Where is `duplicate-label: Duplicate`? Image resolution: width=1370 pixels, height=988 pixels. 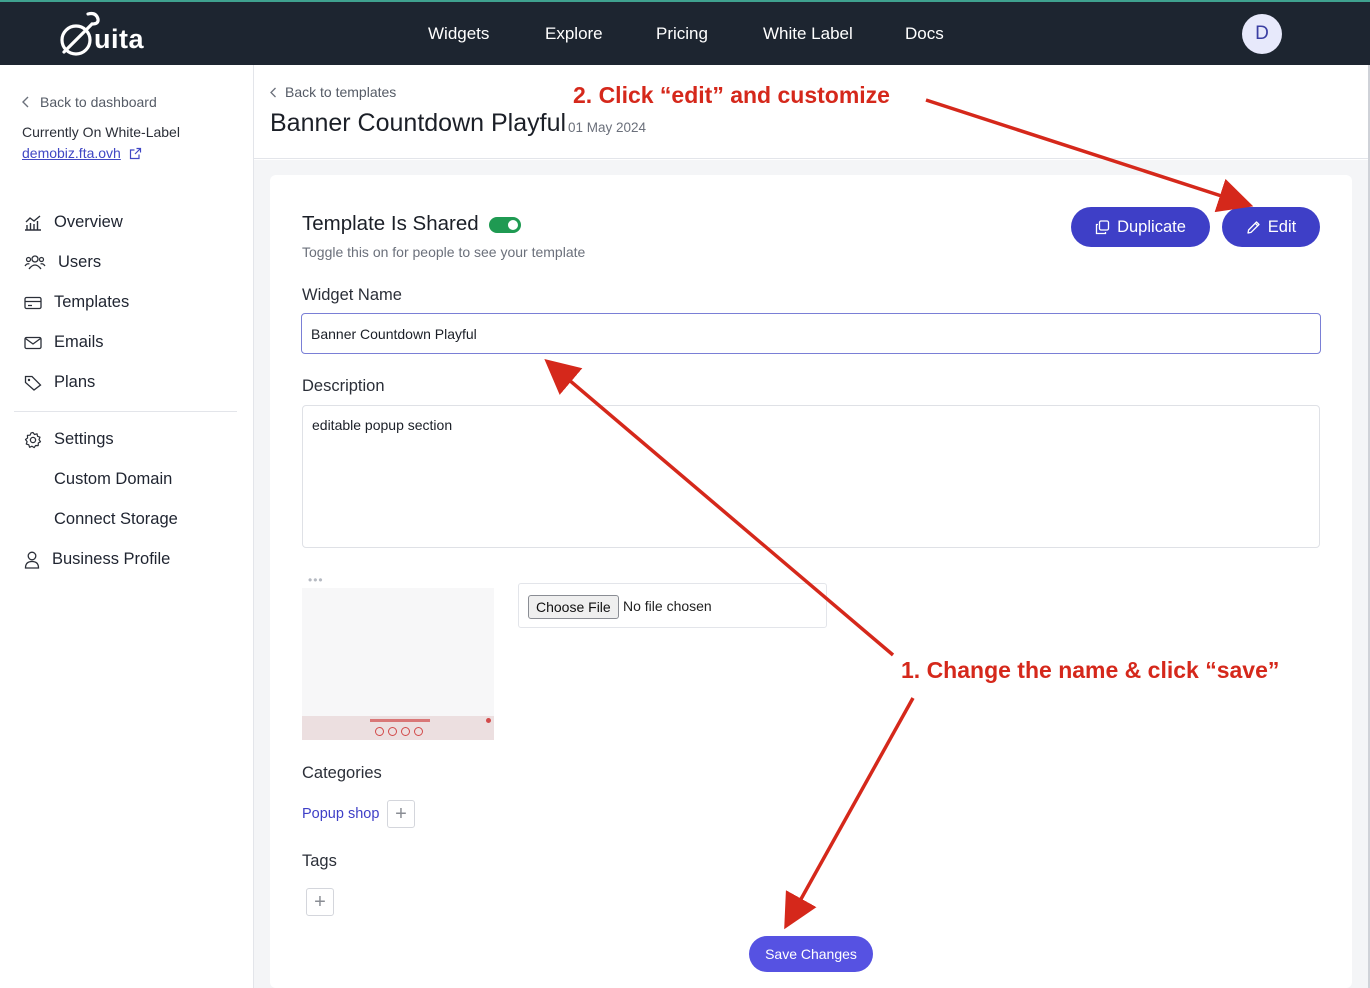
duplicate-label: Duplicate is located at coordinates (1151, 226).